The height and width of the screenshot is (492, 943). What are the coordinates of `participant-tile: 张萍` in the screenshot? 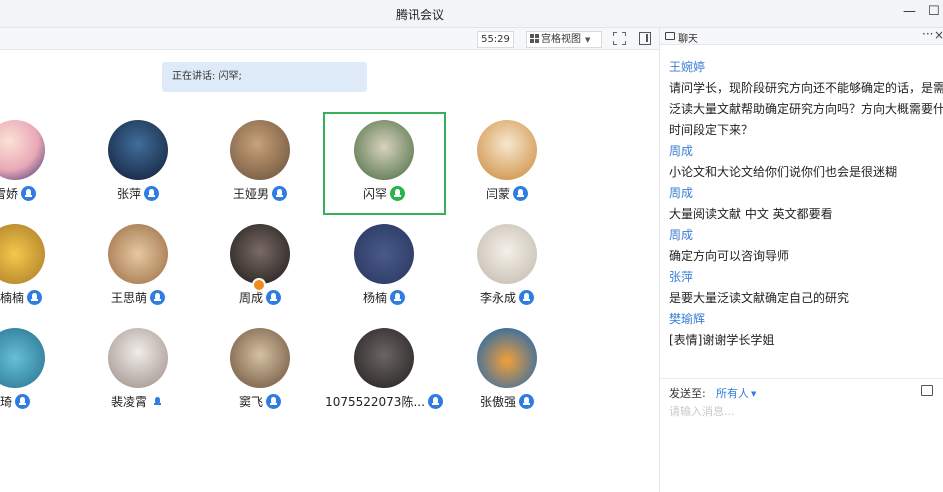 It's located at (138, 166).